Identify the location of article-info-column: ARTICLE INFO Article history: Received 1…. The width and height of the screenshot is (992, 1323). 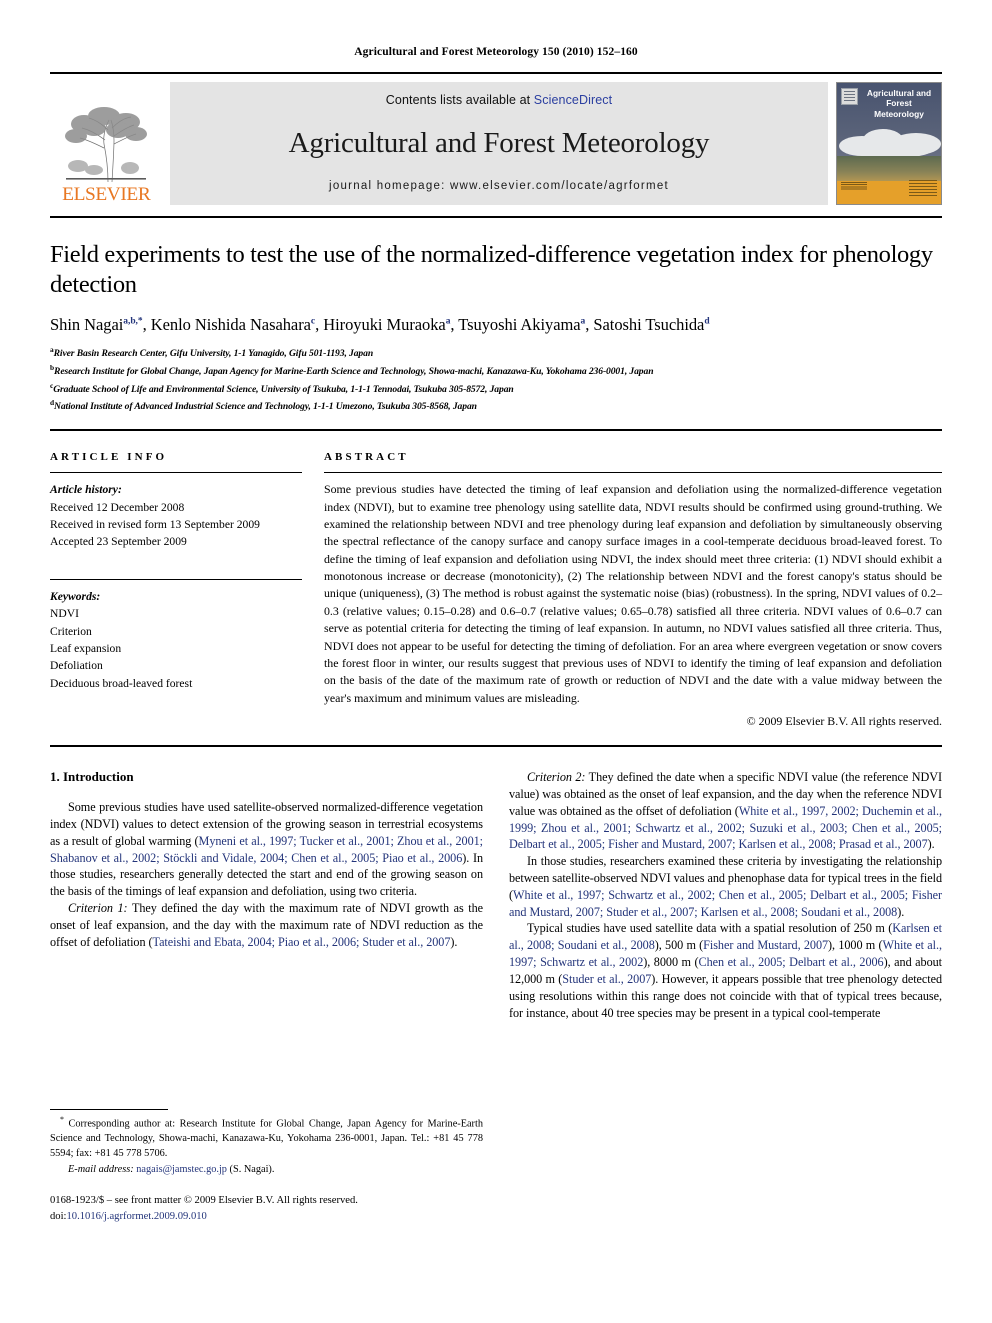
(176, 590).